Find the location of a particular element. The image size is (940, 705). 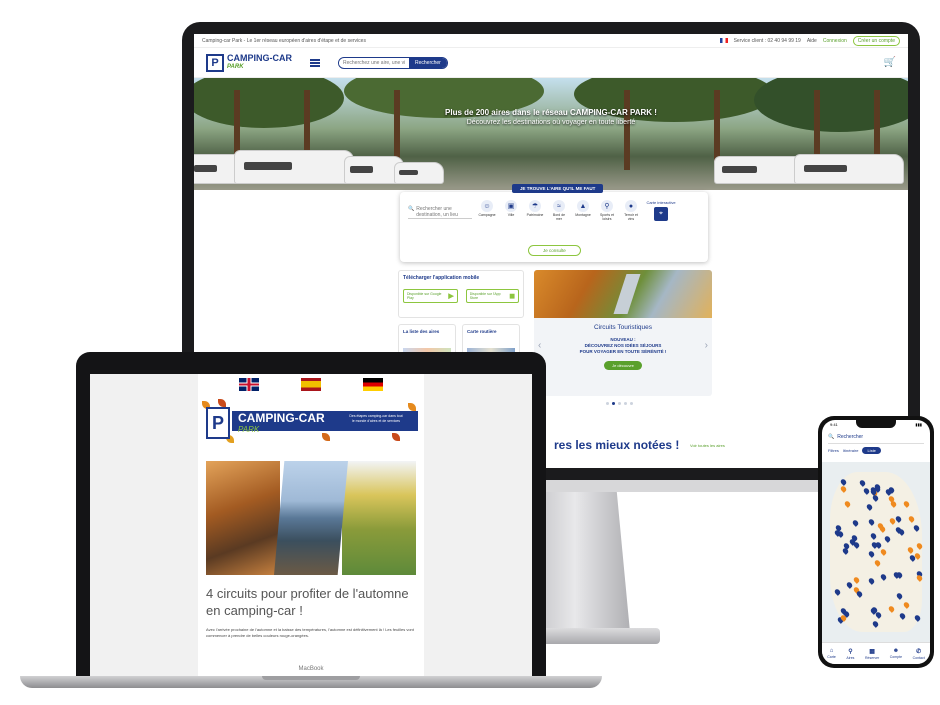

apple-icon: ◼ is located at coordinates (512, 296).